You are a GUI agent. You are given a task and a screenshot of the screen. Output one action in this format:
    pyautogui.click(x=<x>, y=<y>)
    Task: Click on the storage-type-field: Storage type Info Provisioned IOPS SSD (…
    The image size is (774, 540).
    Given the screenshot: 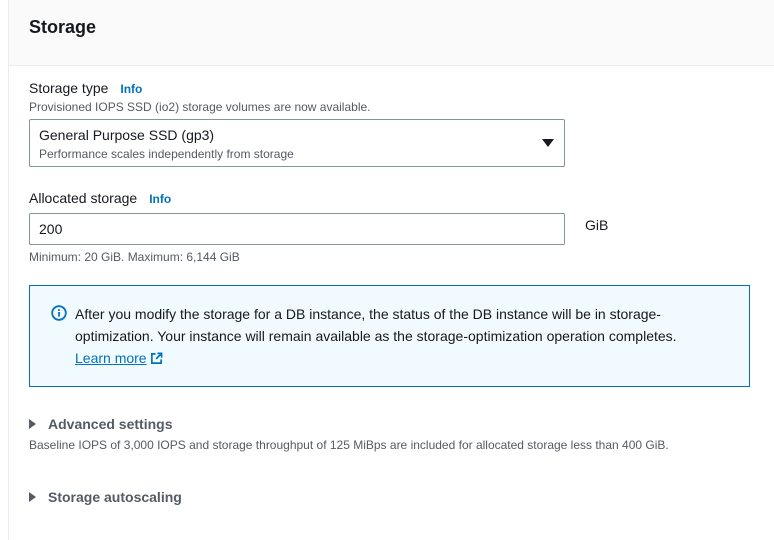 What is the action you would take?
    pyautogui.click(x=200, y=97)
    